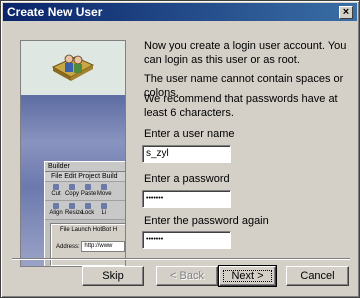 The image size is (360, 298). What do you see at coordinates (181, 259) in the screenshot?
I see `button-separator` at bounding box center [181, 259].